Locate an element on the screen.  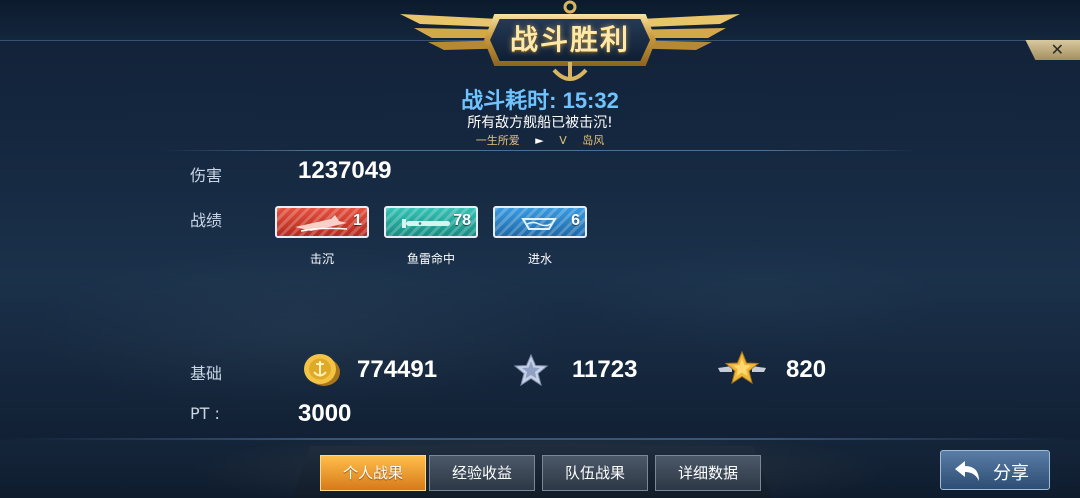
panel-divider is located at coordinates (540, 439).